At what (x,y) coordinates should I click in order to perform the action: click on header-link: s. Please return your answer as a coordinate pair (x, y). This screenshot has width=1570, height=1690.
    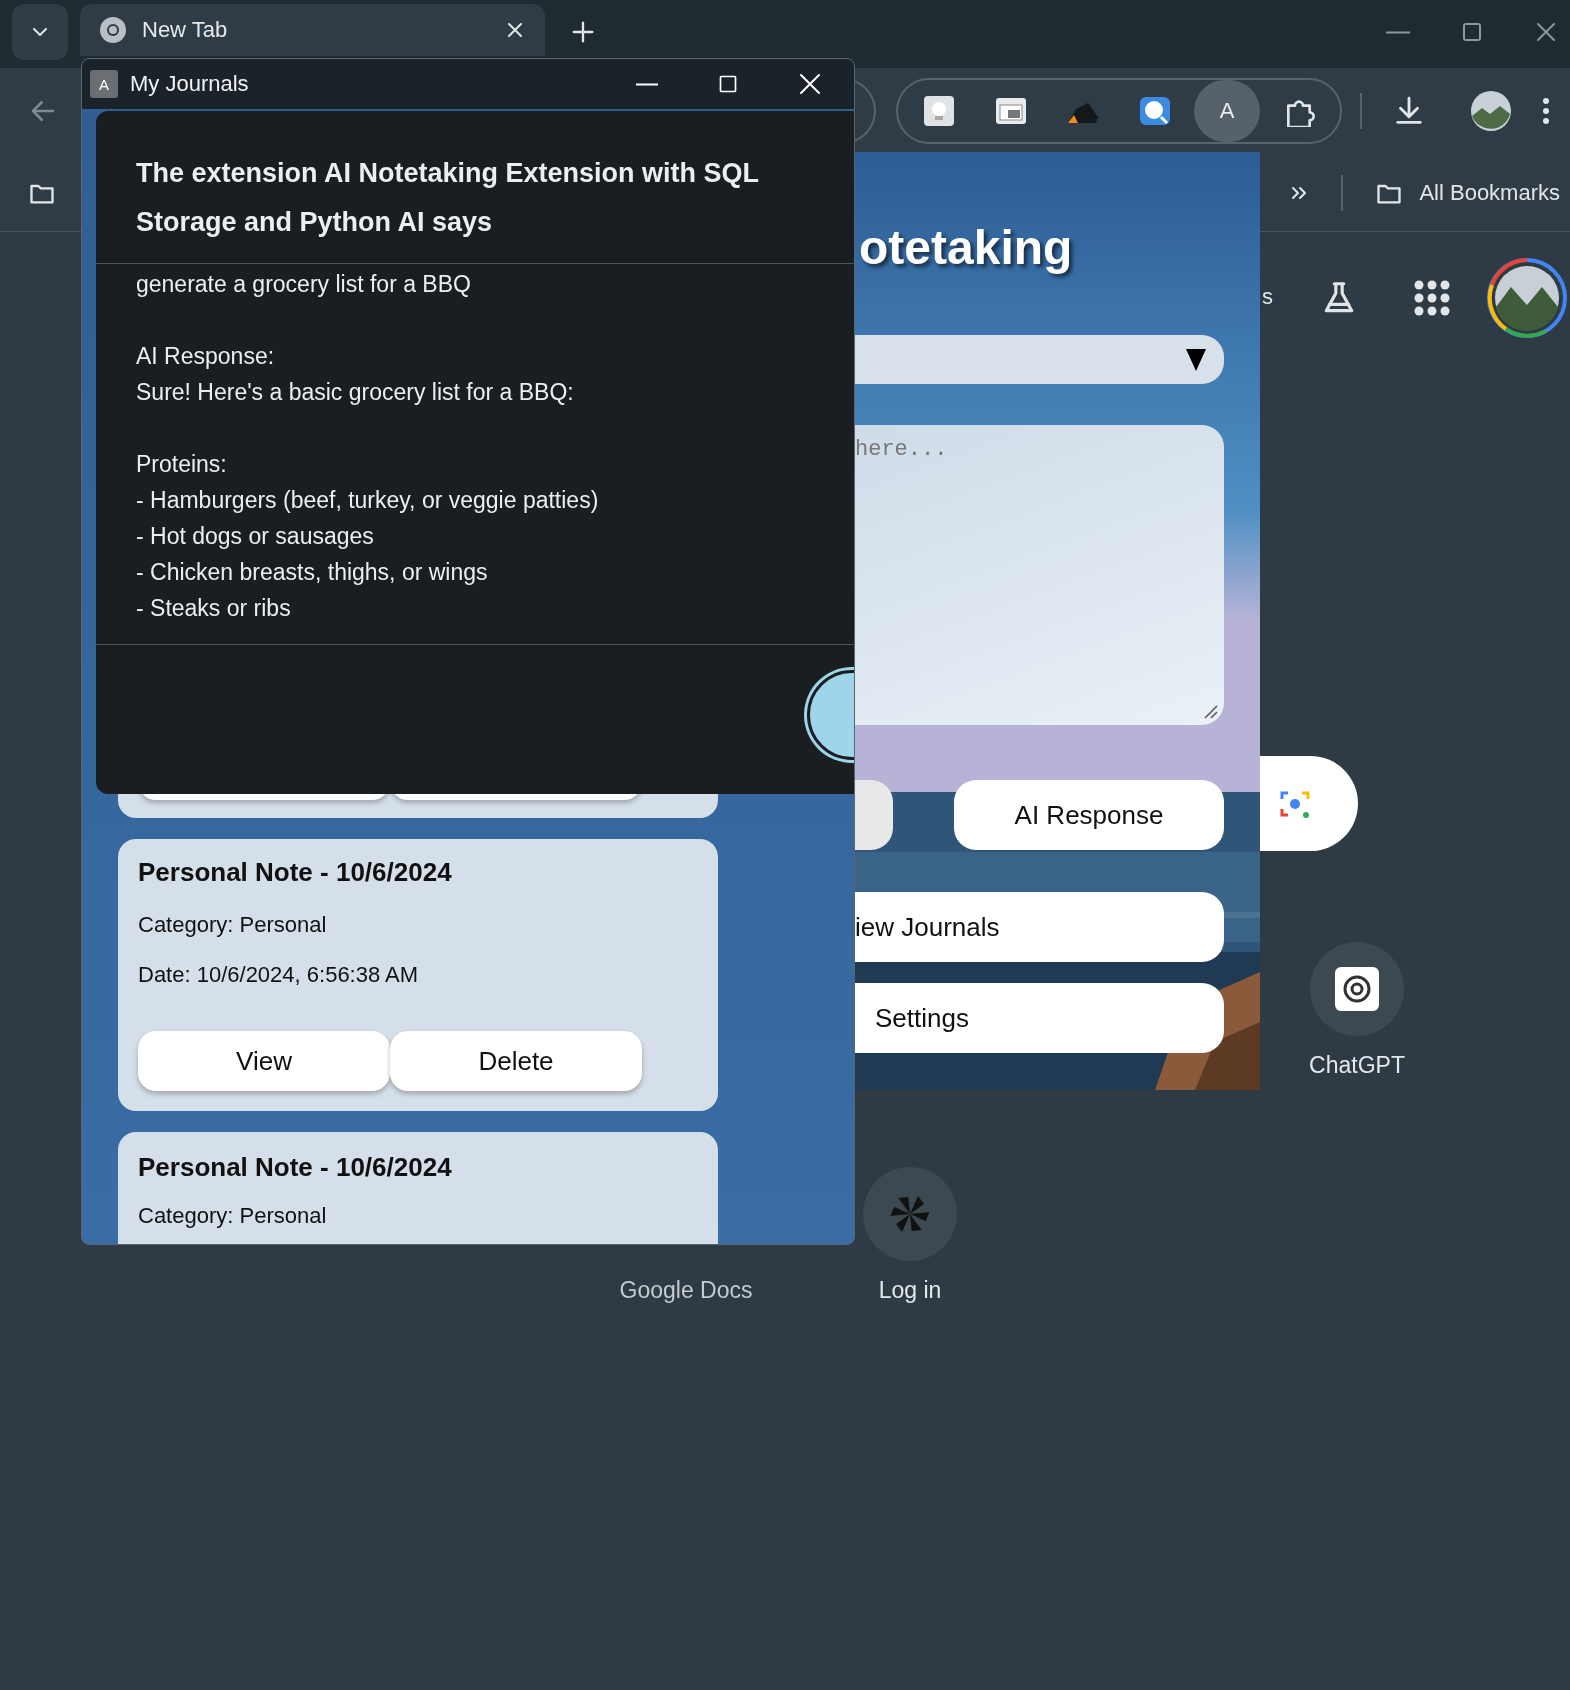
    Looking at the image, I should click on (1267, 297).